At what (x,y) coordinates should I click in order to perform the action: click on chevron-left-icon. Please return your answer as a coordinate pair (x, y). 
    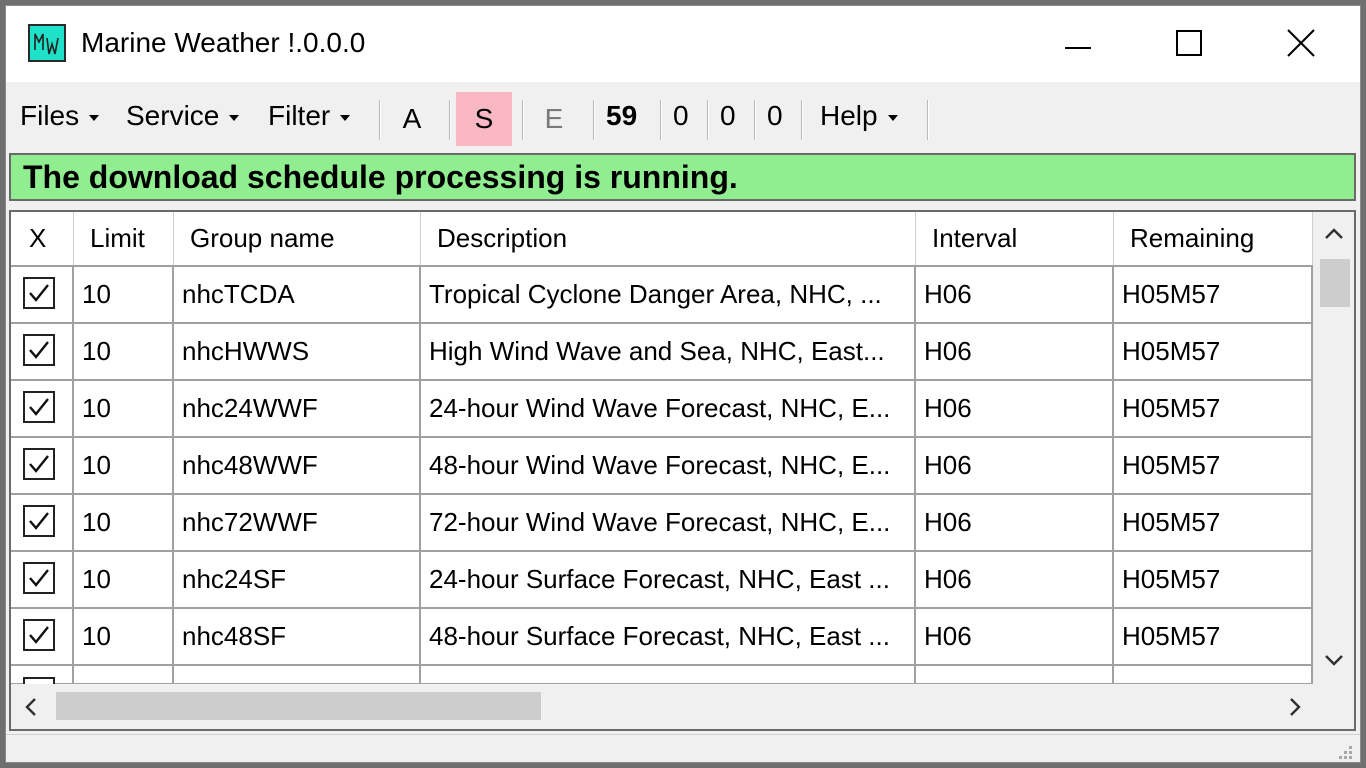
    Looking at the image, I should click on (31, 707).